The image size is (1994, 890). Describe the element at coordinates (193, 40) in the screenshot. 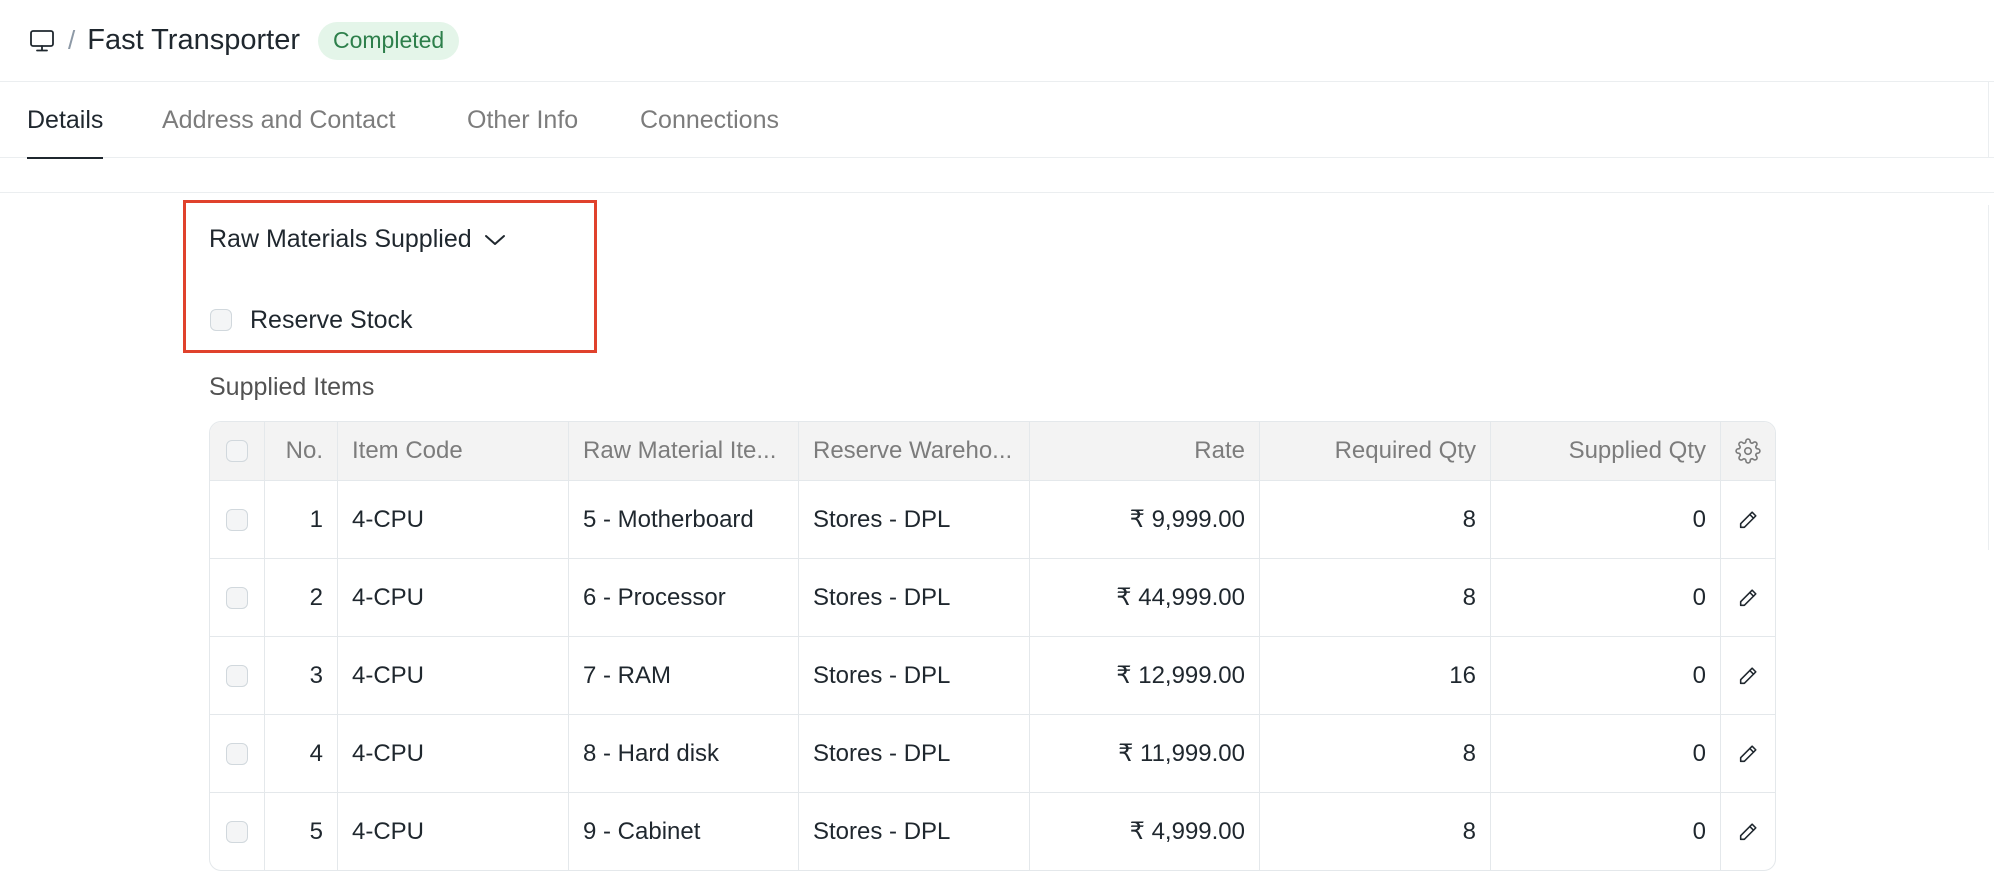

I see `page-title: Fast Transporter` at that location.